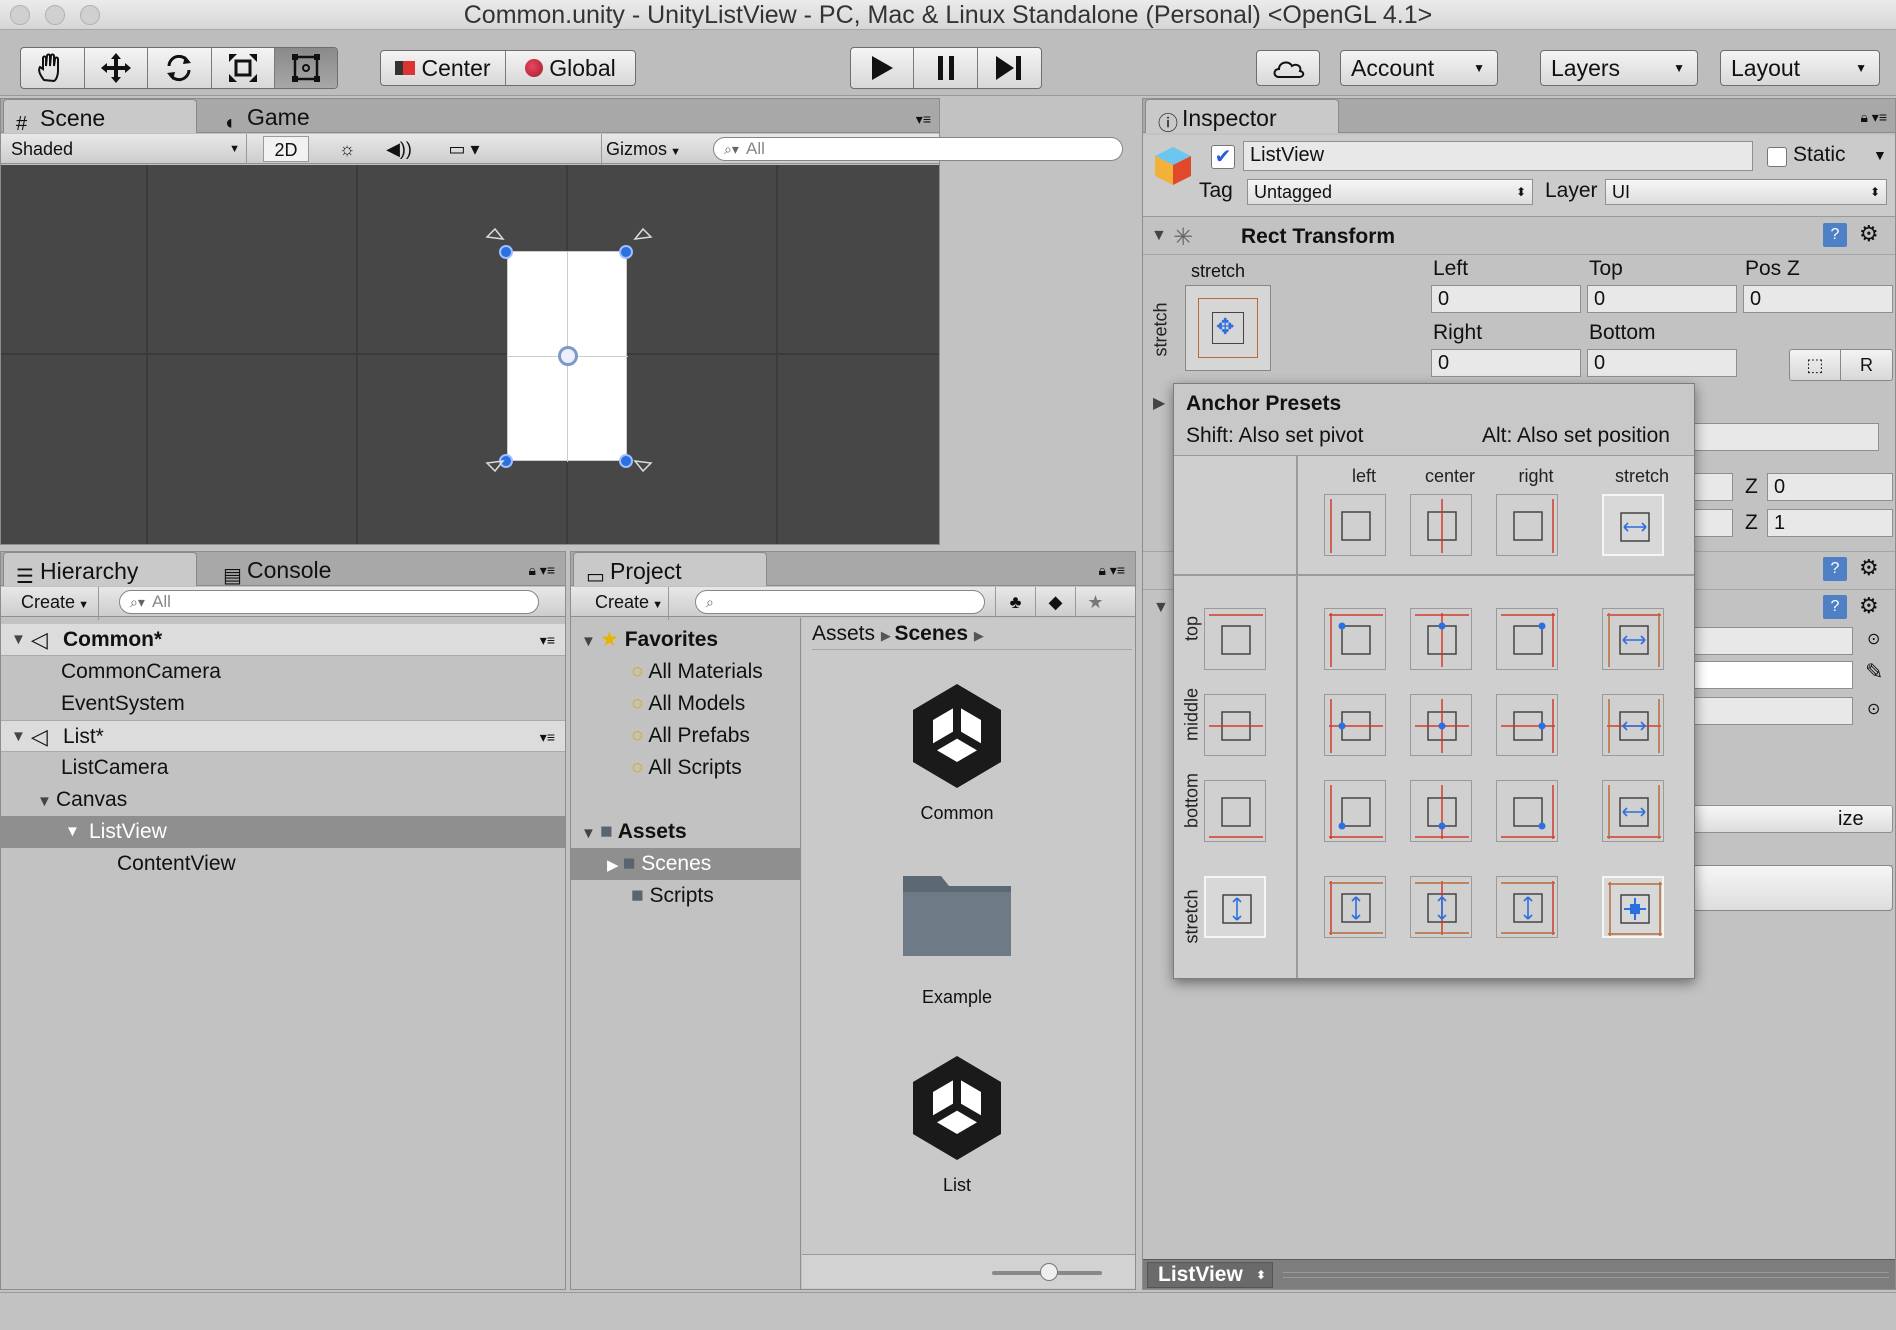 The image size is (1896, 1330). What do you see at coordinates (1355, 639) in the screenshot?
I see `anchor-preset-top-left` at bounding box center [1355, 639].